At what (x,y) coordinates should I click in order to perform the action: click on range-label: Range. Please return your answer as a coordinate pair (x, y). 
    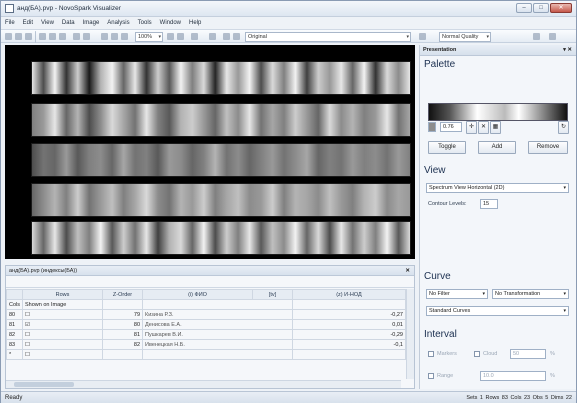
    Looking at the image, I should click on (445, 376).